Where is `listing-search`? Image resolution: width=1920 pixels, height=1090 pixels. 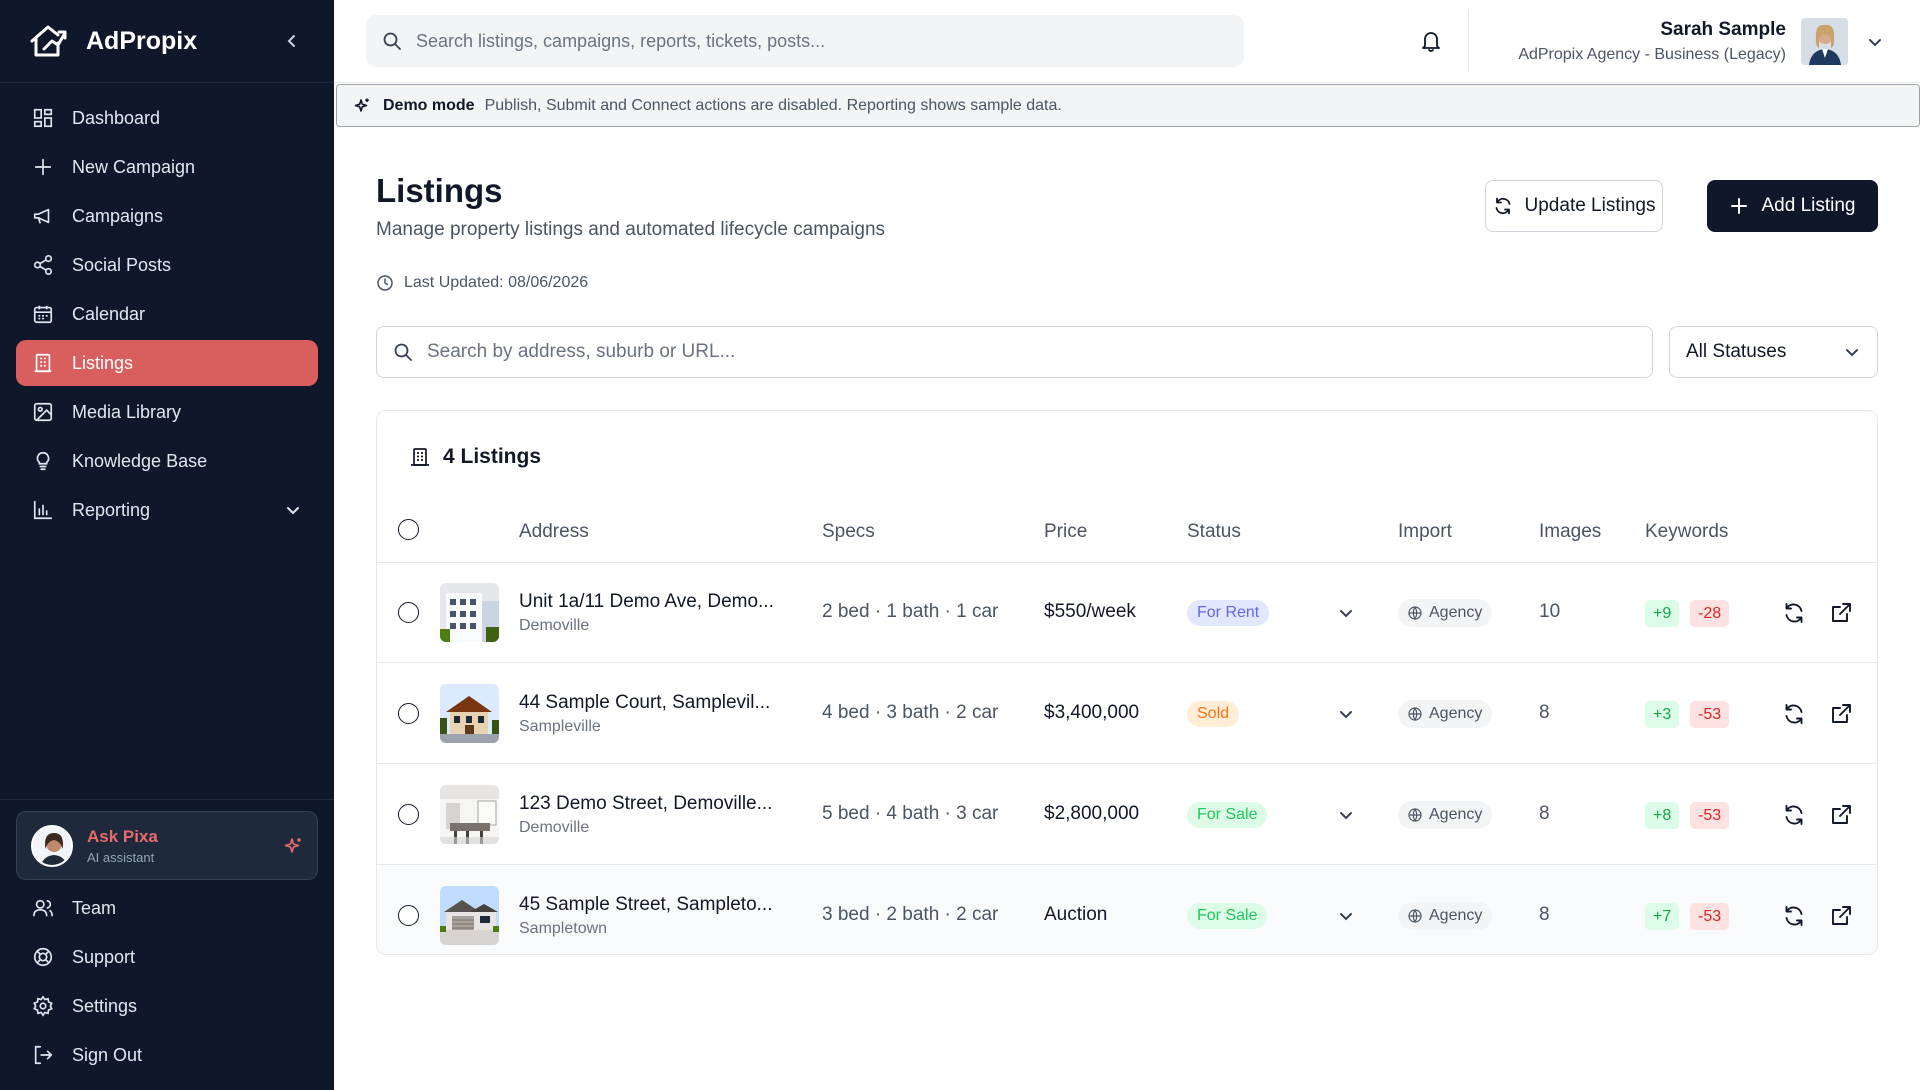 listing-search is located at coordinates (1014, 352).